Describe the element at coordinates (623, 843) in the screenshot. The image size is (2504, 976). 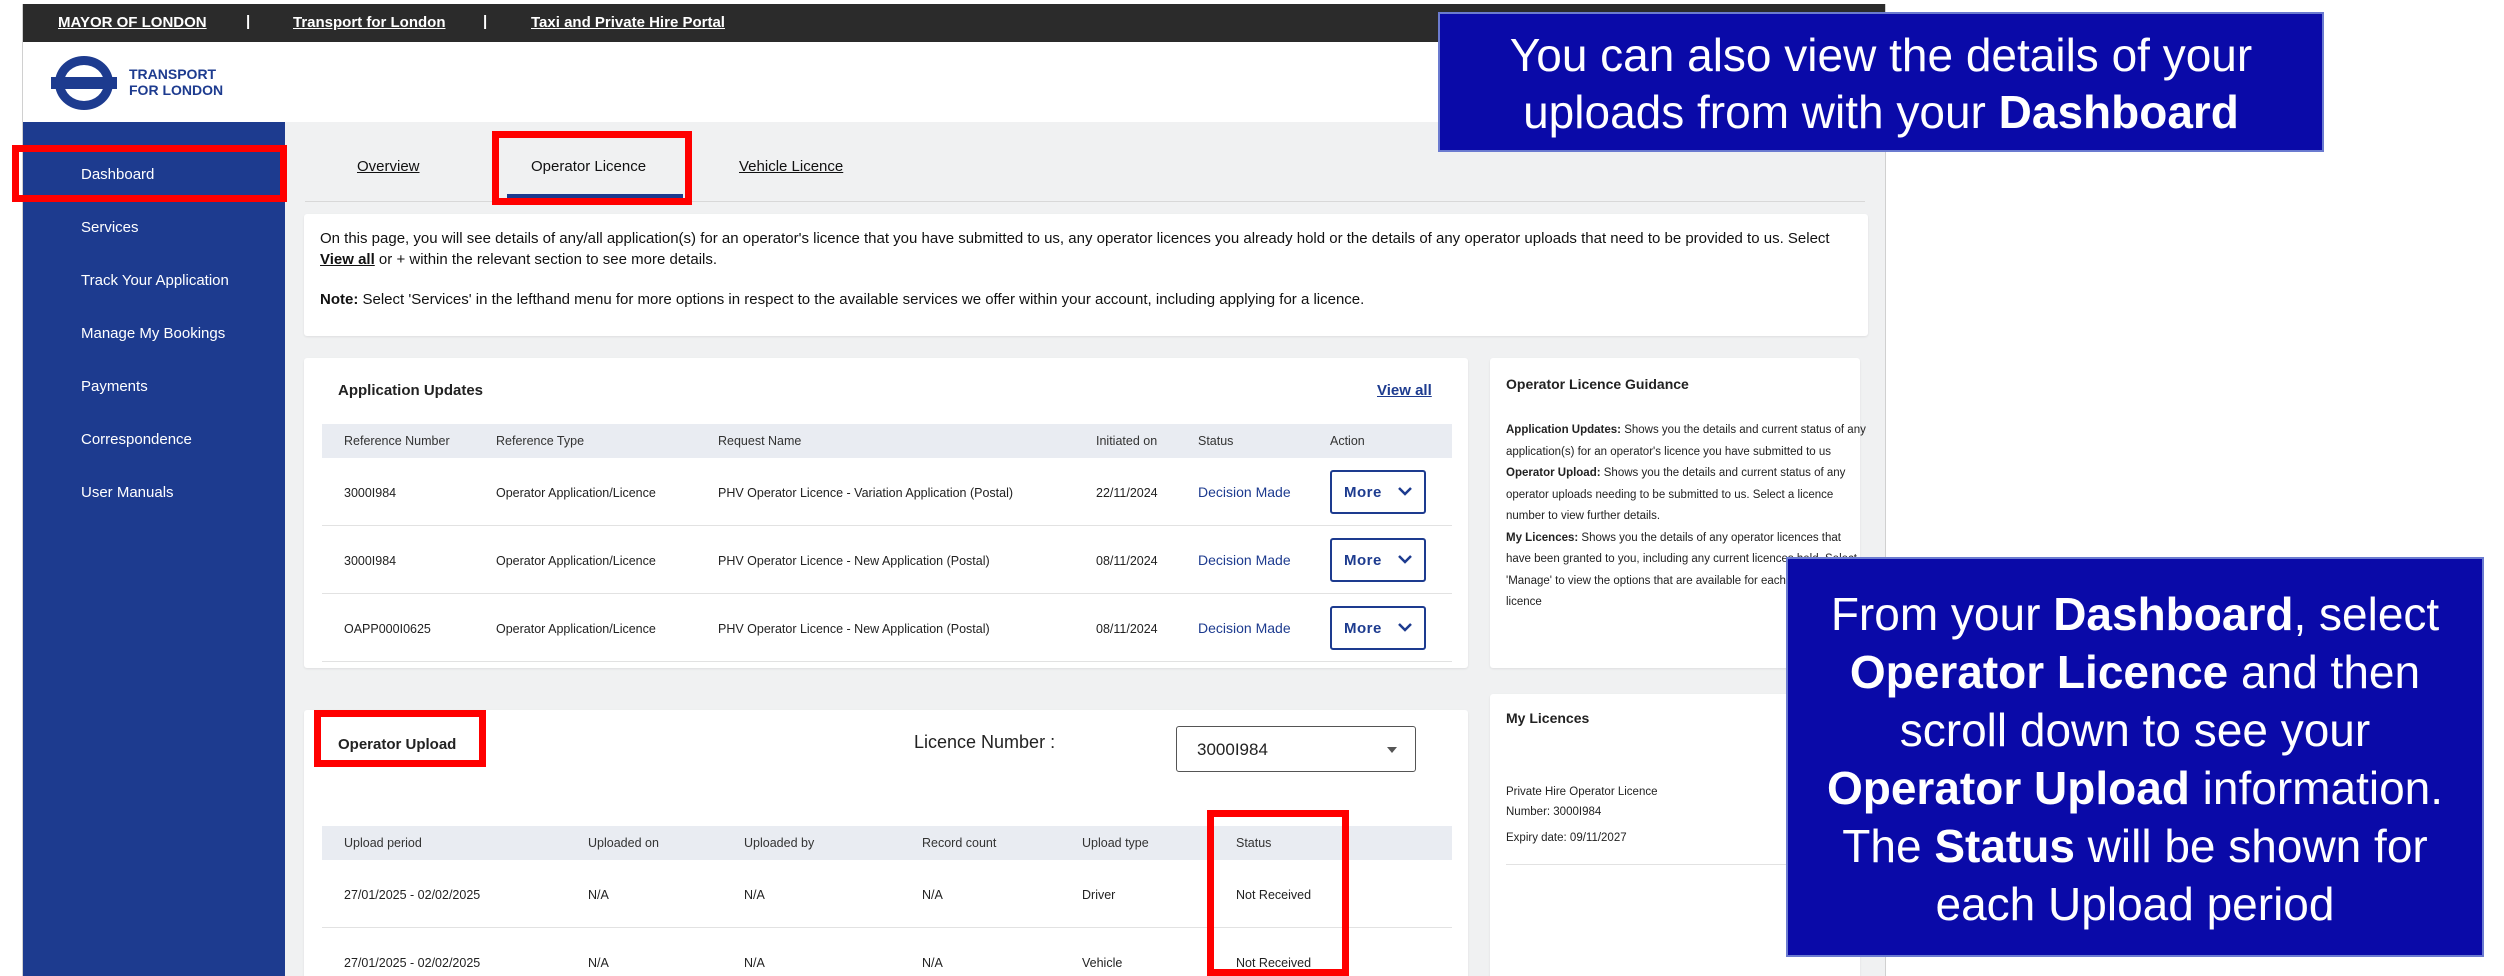
I see `col-uploaded-on: Uploaded on` at that location.